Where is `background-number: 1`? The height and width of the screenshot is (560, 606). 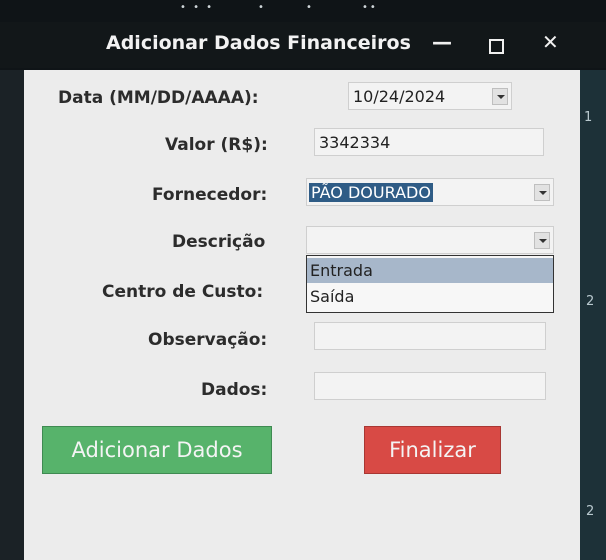 background-number: 1 is located at coordinates (588, 117).